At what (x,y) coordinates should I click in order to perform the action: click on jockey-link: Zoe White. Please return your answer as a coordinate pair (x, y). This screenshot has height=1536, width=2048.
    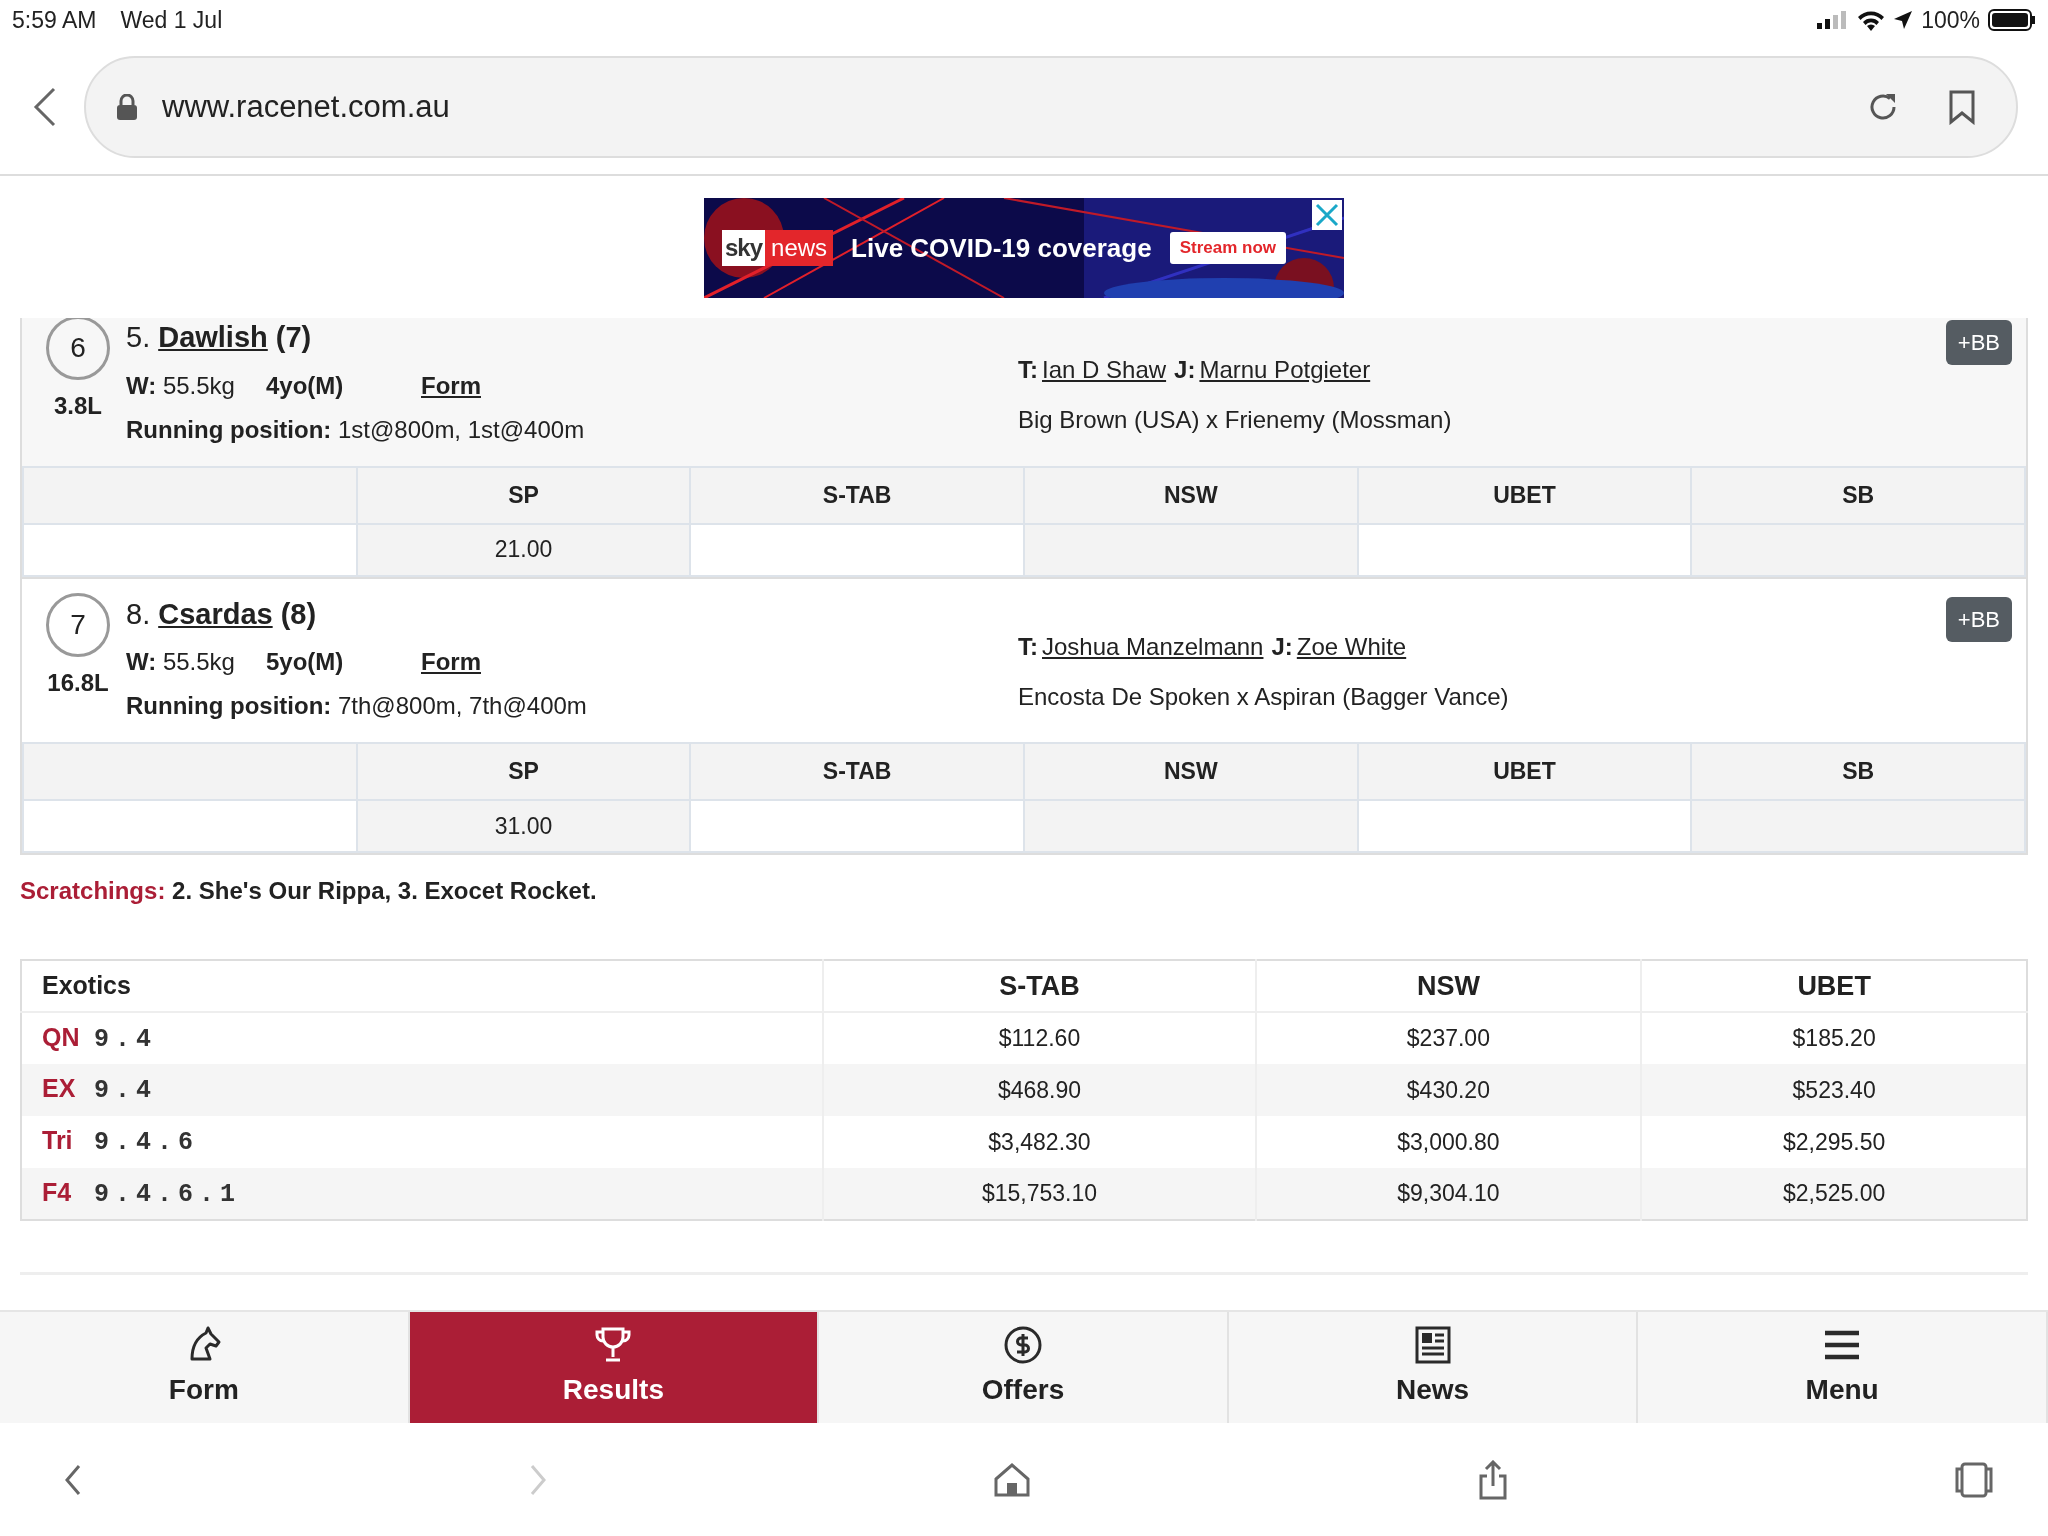
    Looking at the image, I should click on (1351, 646).